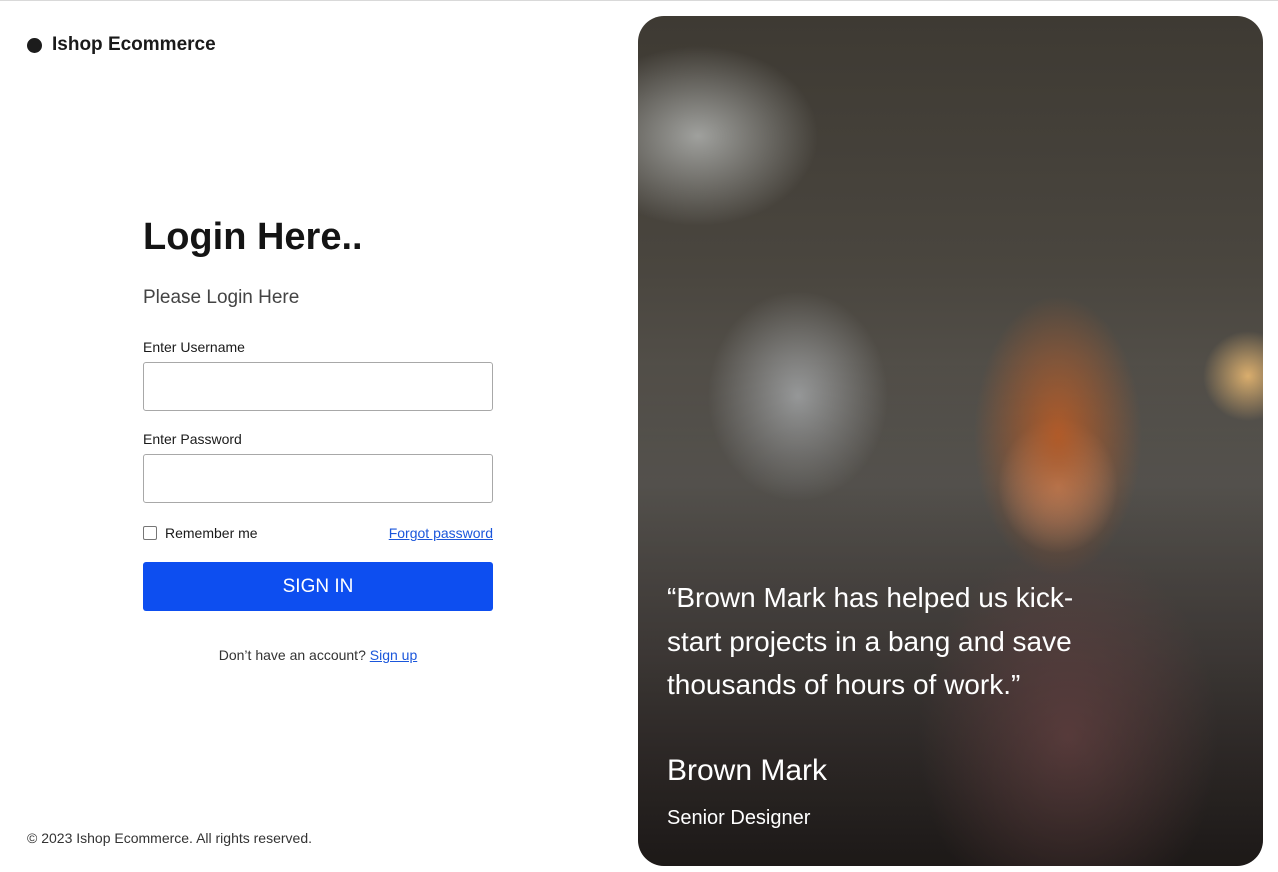  Describe the element at coordinates (134, 44) in the screenshot. I see `brand-name: Ishop Ecommerce` at that location.